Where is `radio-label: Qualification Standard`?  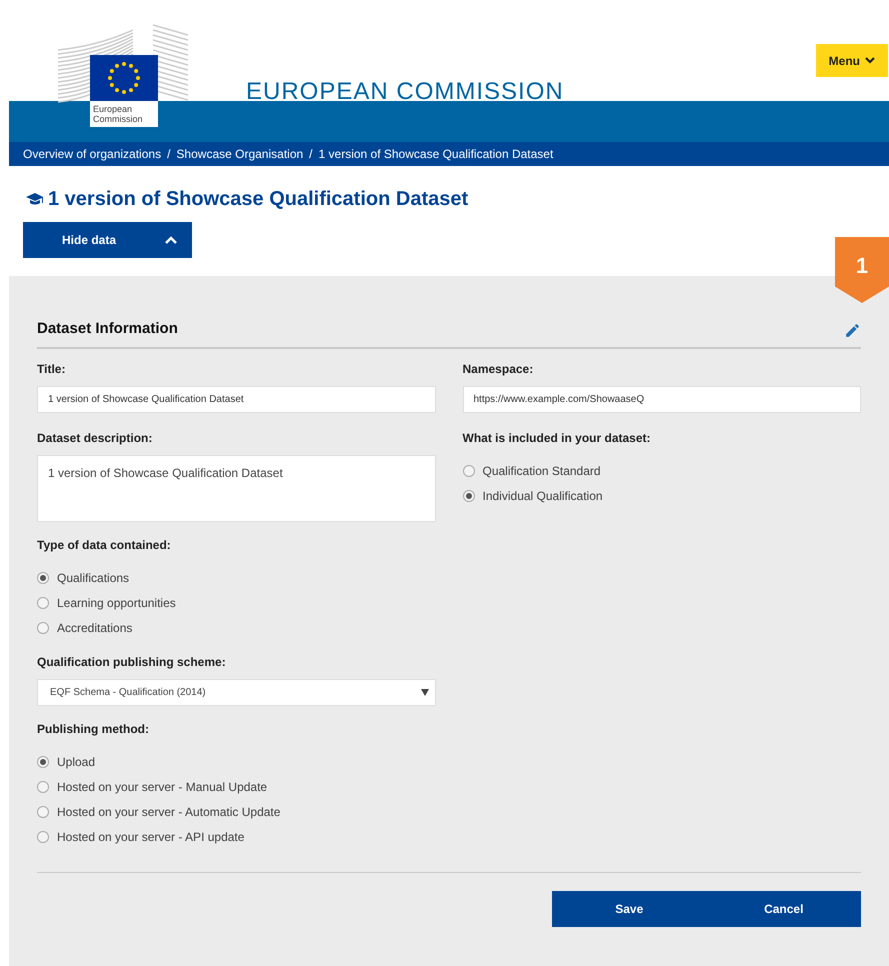
radio-label: Qualification Standard is located at coordinates (541, 471).